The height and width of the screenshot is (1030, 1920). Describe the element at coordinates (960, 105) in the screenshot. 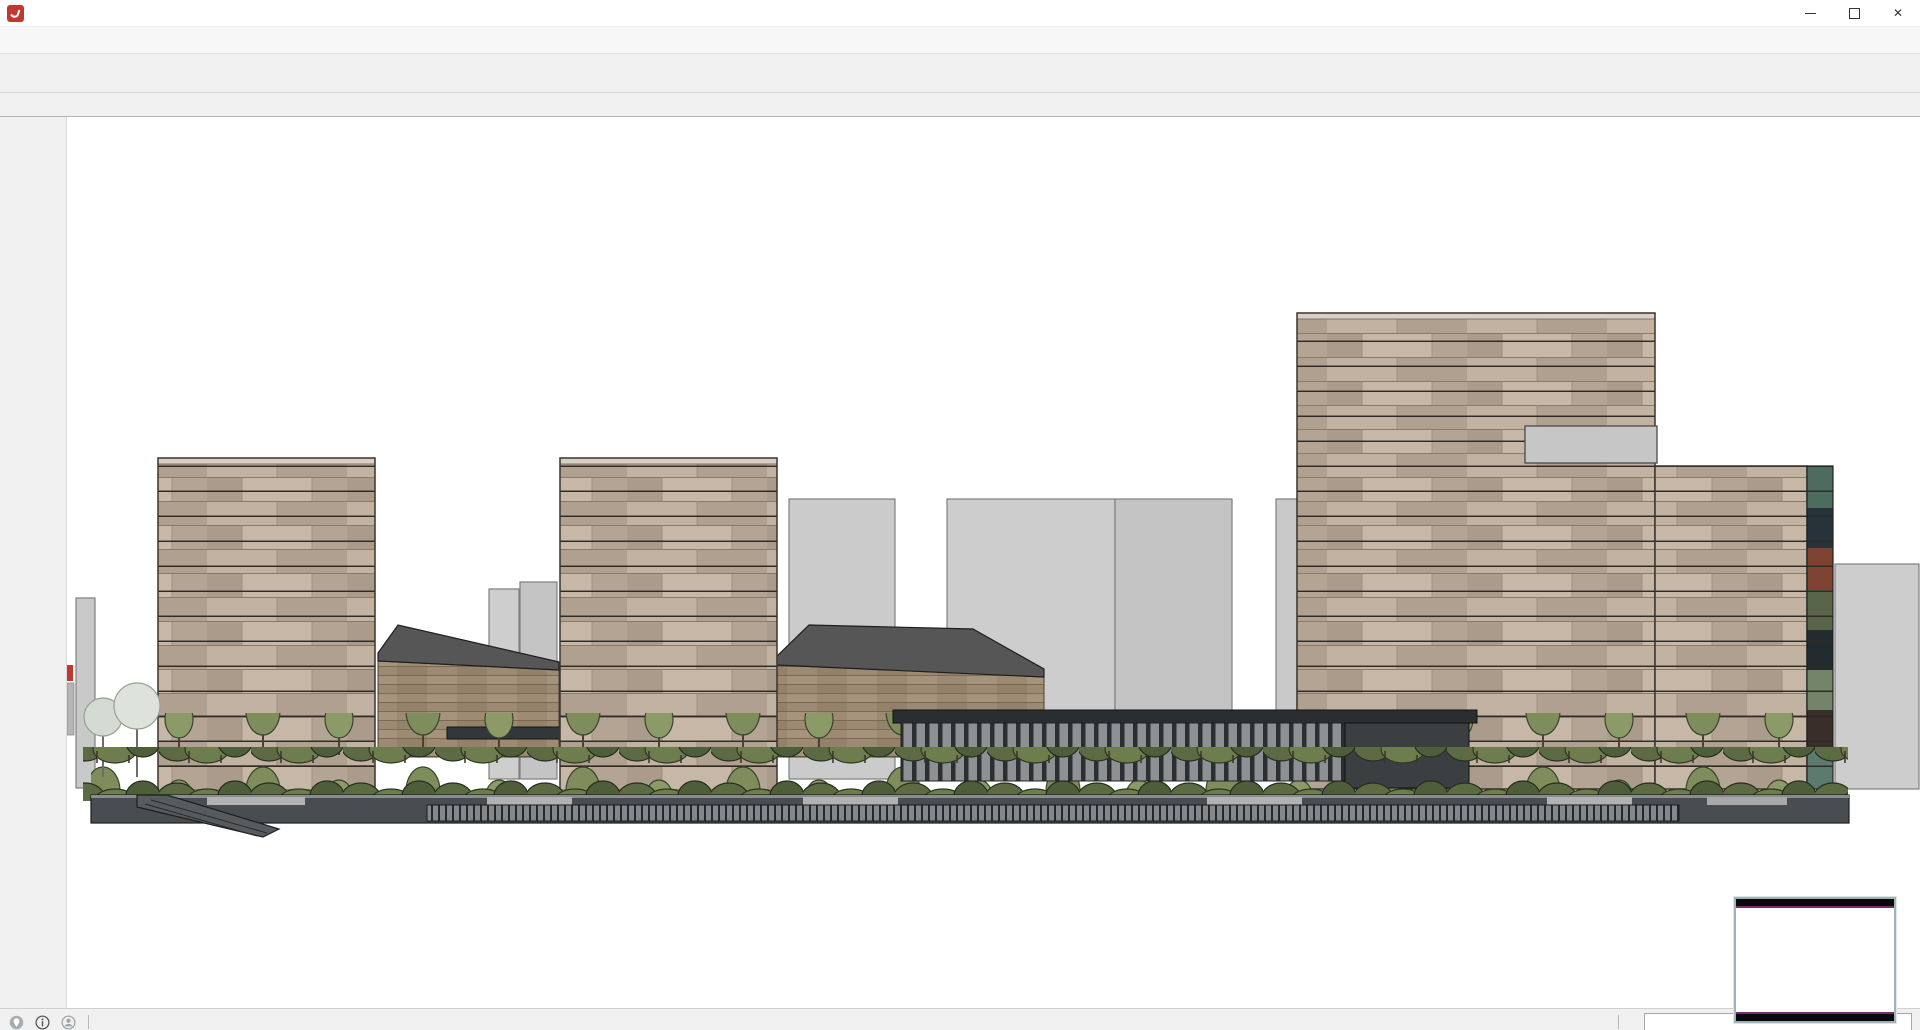

I see `scene-tabs` at that location.